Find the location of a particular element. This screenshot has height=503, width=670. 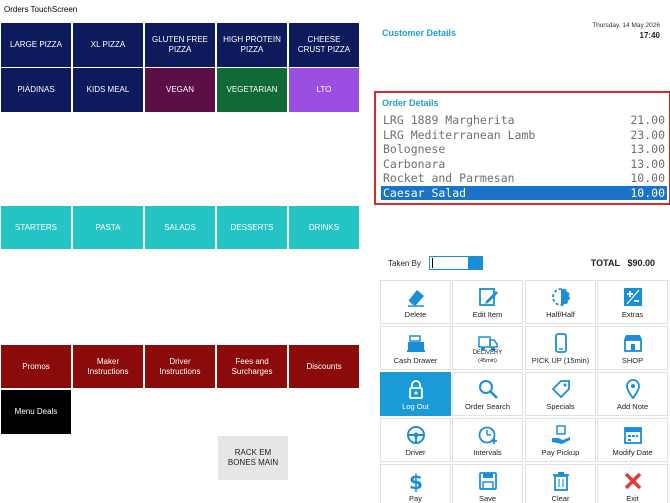

action-label: Order Search is located at coordinates (487, 407).